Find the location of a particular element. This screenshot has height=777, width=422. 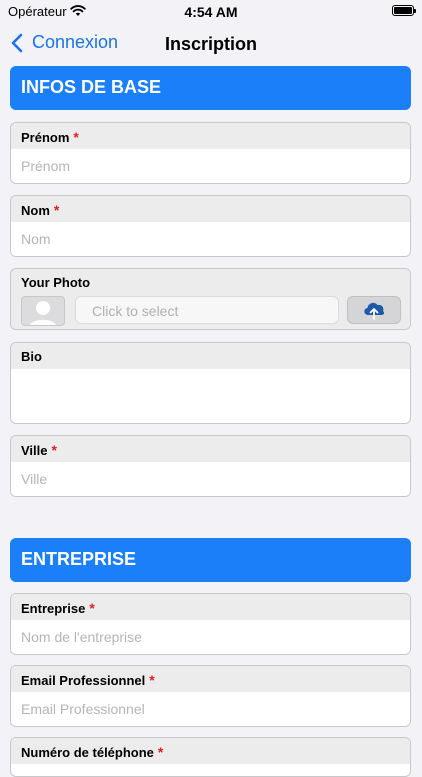

photo-picker-row: Click to select is located at coordinates (210, 312).